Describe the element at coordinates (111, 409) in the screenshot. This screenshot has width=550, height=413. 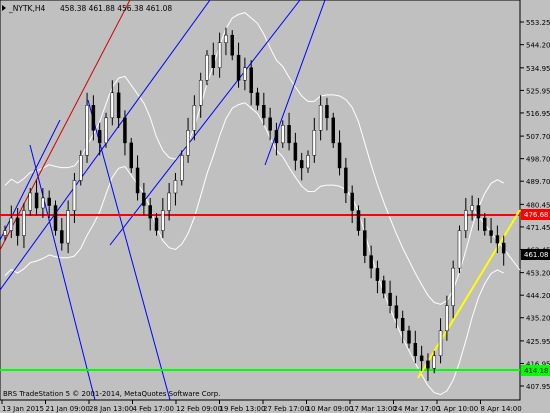
I see `time-axis-label: 28 Jan 13:00` at that location.